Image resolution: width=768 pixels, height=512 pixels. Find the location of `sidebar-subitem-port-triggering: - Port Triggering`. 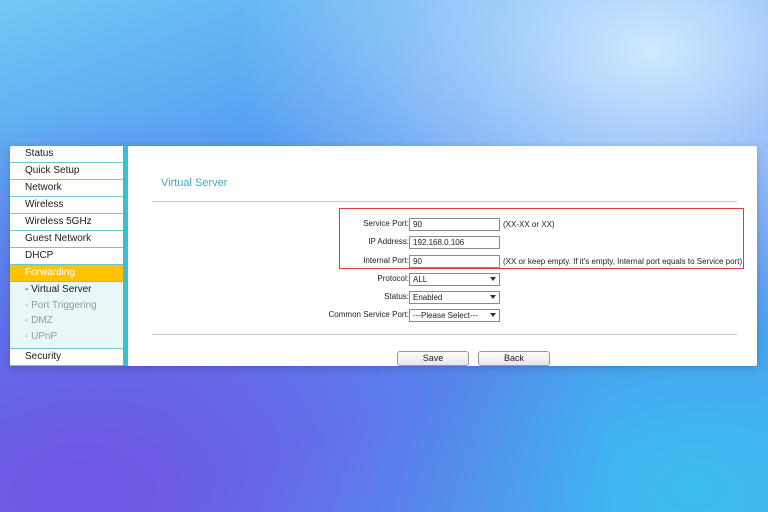

sidebar-subitem-port-triggering: - Port Triggering is located at coordinates (66, 305).